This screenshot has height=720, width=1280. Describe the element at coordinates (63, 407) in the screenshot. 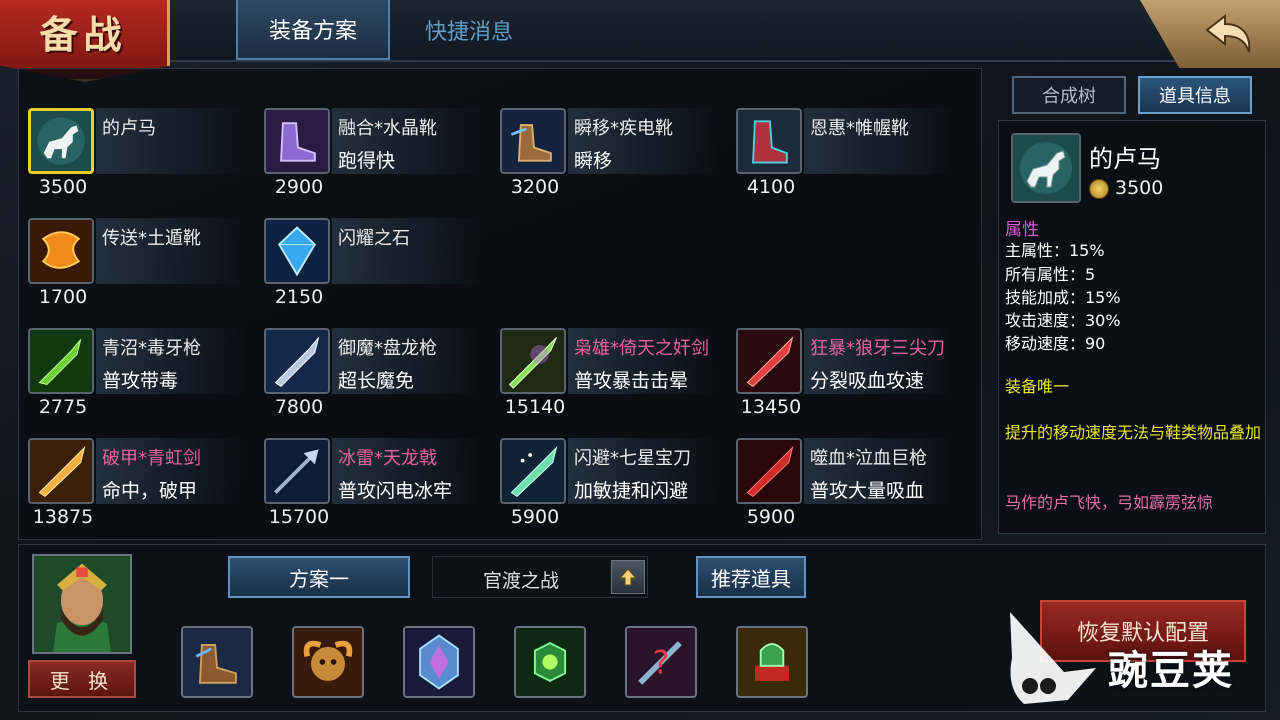

I see `item-price: 2775` at that location.